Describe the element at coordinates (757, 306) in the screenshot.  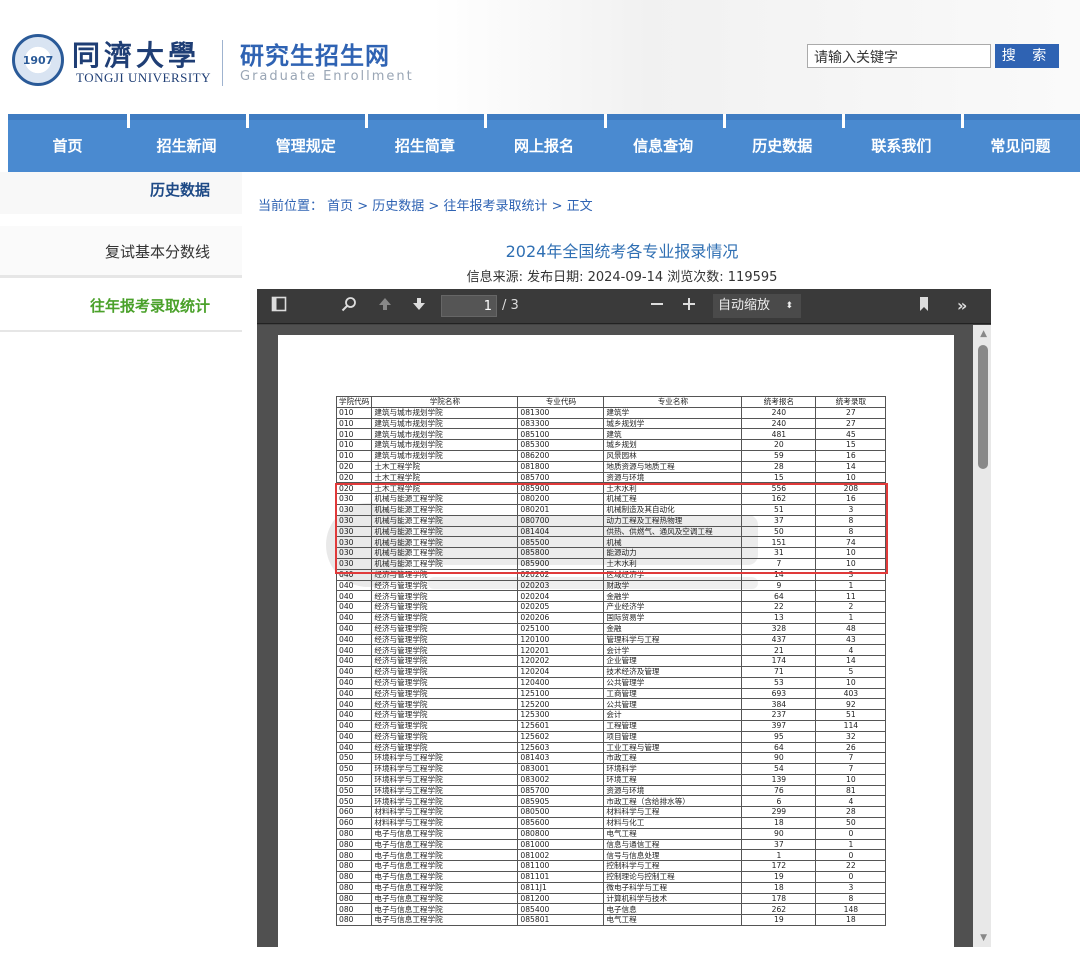
I see `zoom-select: 自动缩放 ⬍` at that location.